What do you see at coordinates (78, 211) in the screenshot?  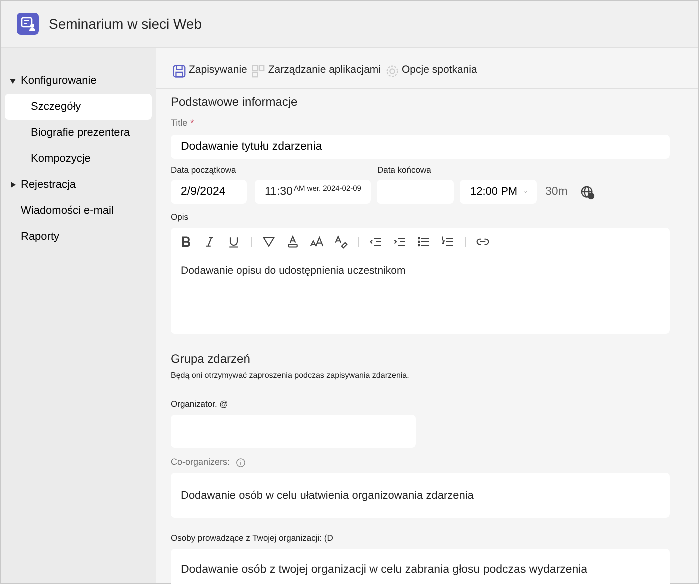 I see `sidebar-item: Wiadomości e-mail` at bounding box center [78, 211].